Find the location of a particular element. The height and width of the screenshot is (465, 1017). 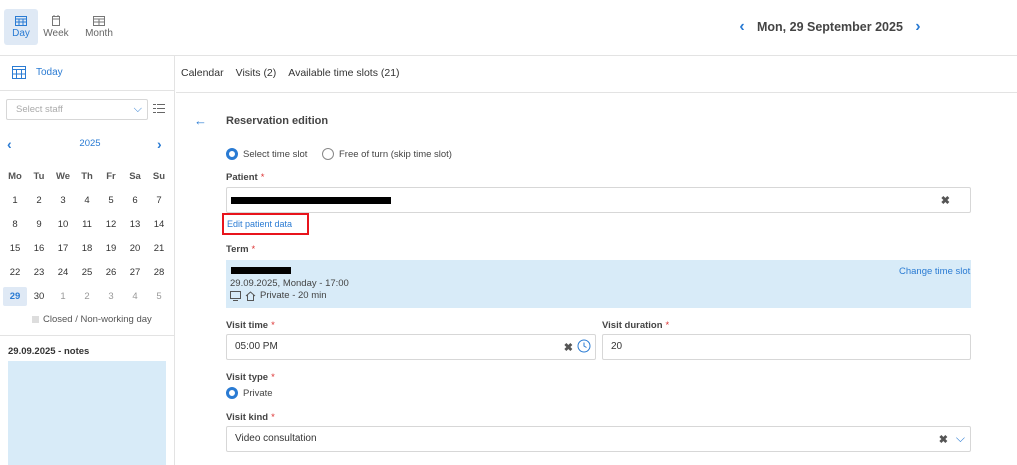

calendar-year: 2025 is located at coordinates (90, 143).